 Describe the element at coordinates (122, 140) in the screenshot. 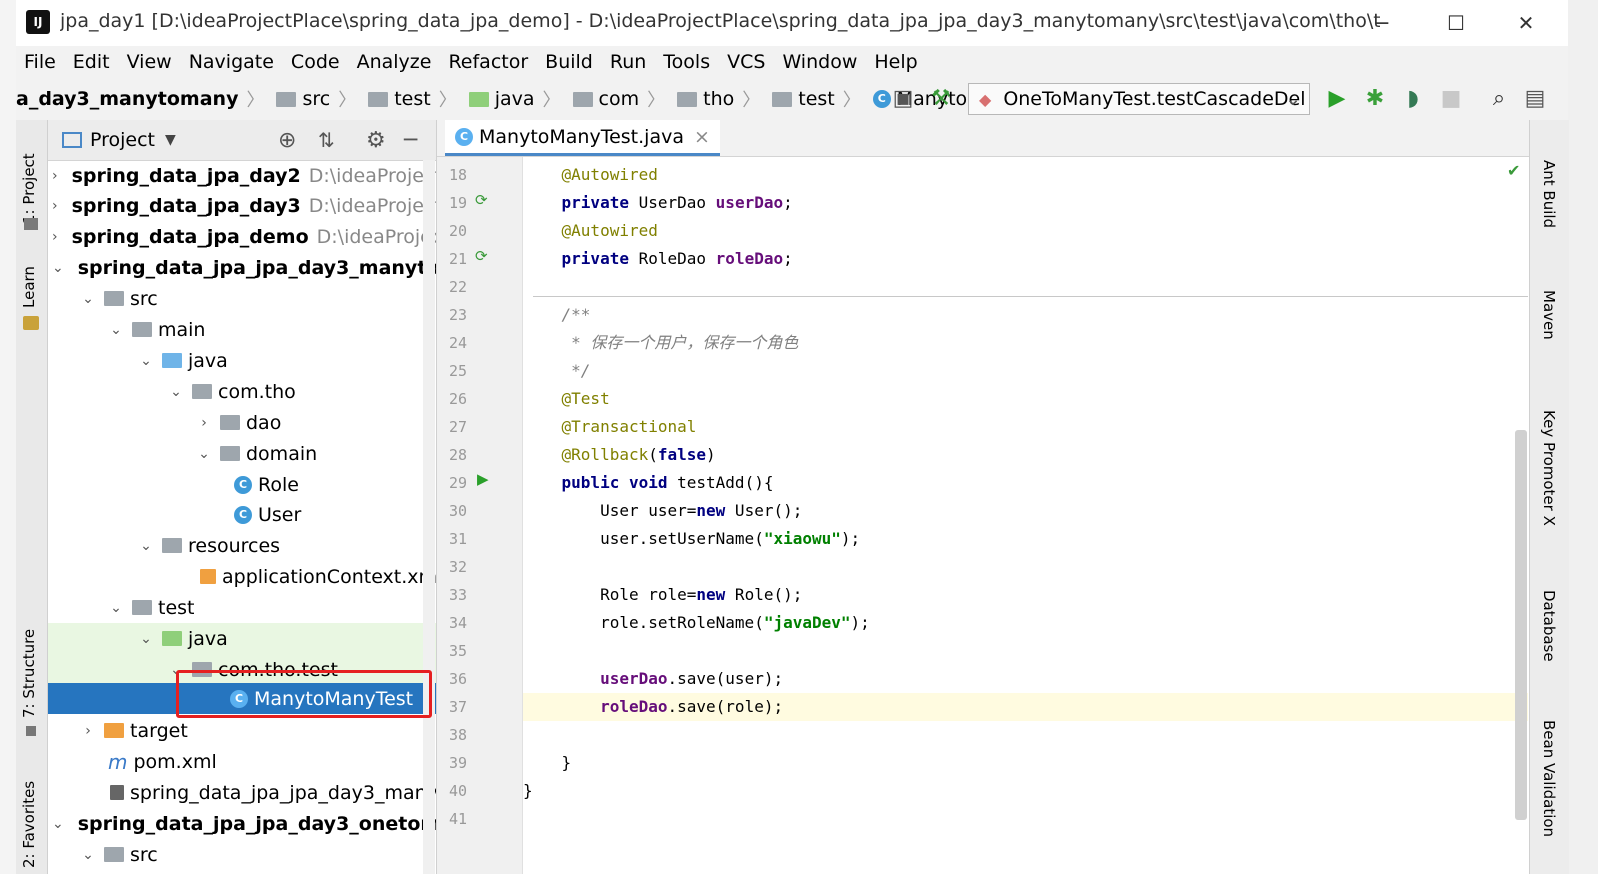

I see `project-title: Project` at that location.